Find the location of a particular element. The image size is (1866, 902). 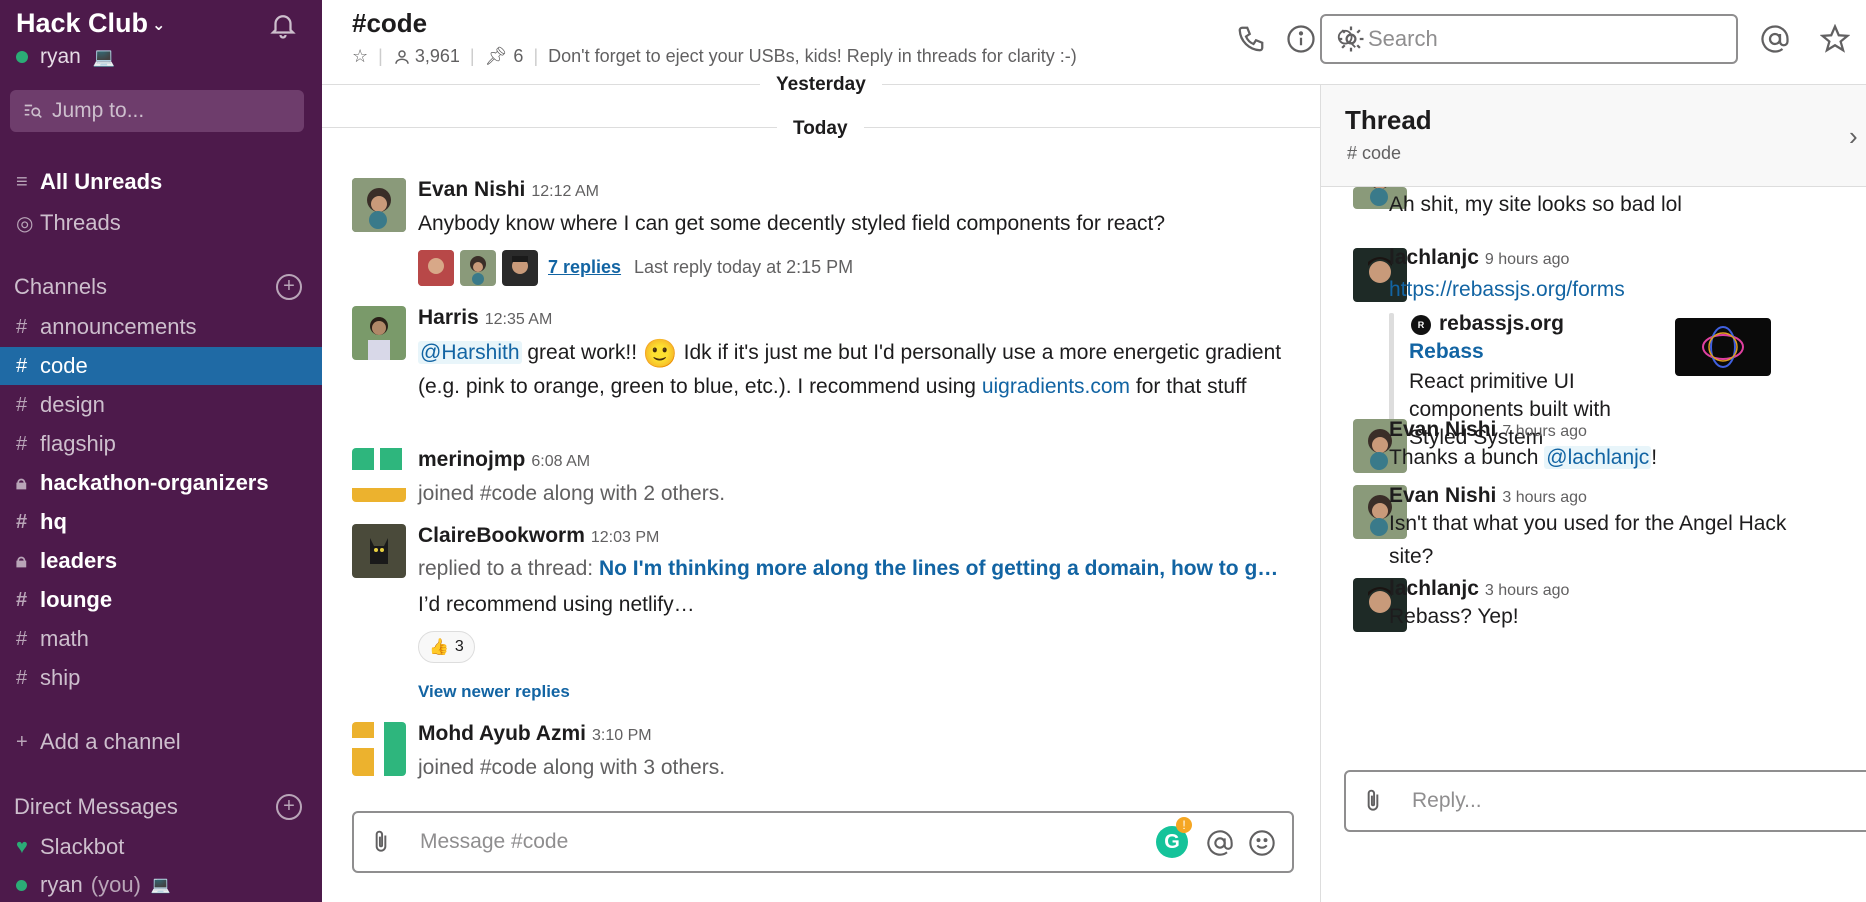

sidebar-item-hackathon-organizers: 🔒︎ hackathon-organizers is located at coordinates (161, 483).